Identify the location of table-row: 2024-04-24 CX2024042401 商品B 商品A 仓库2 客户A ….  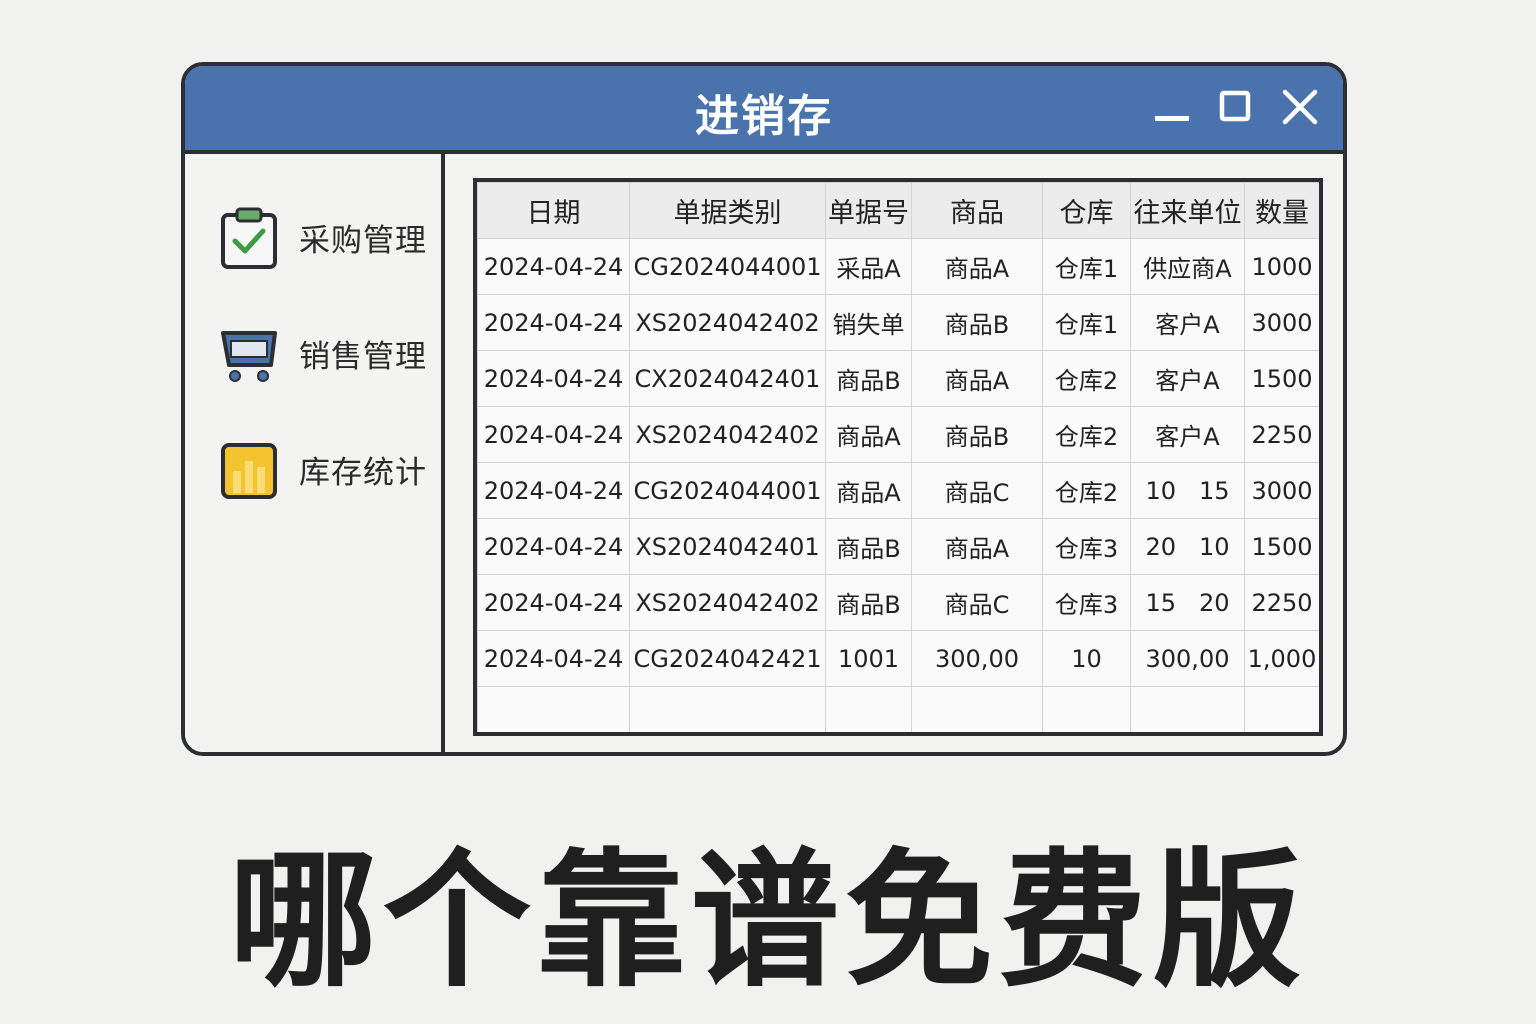
(898, 378).